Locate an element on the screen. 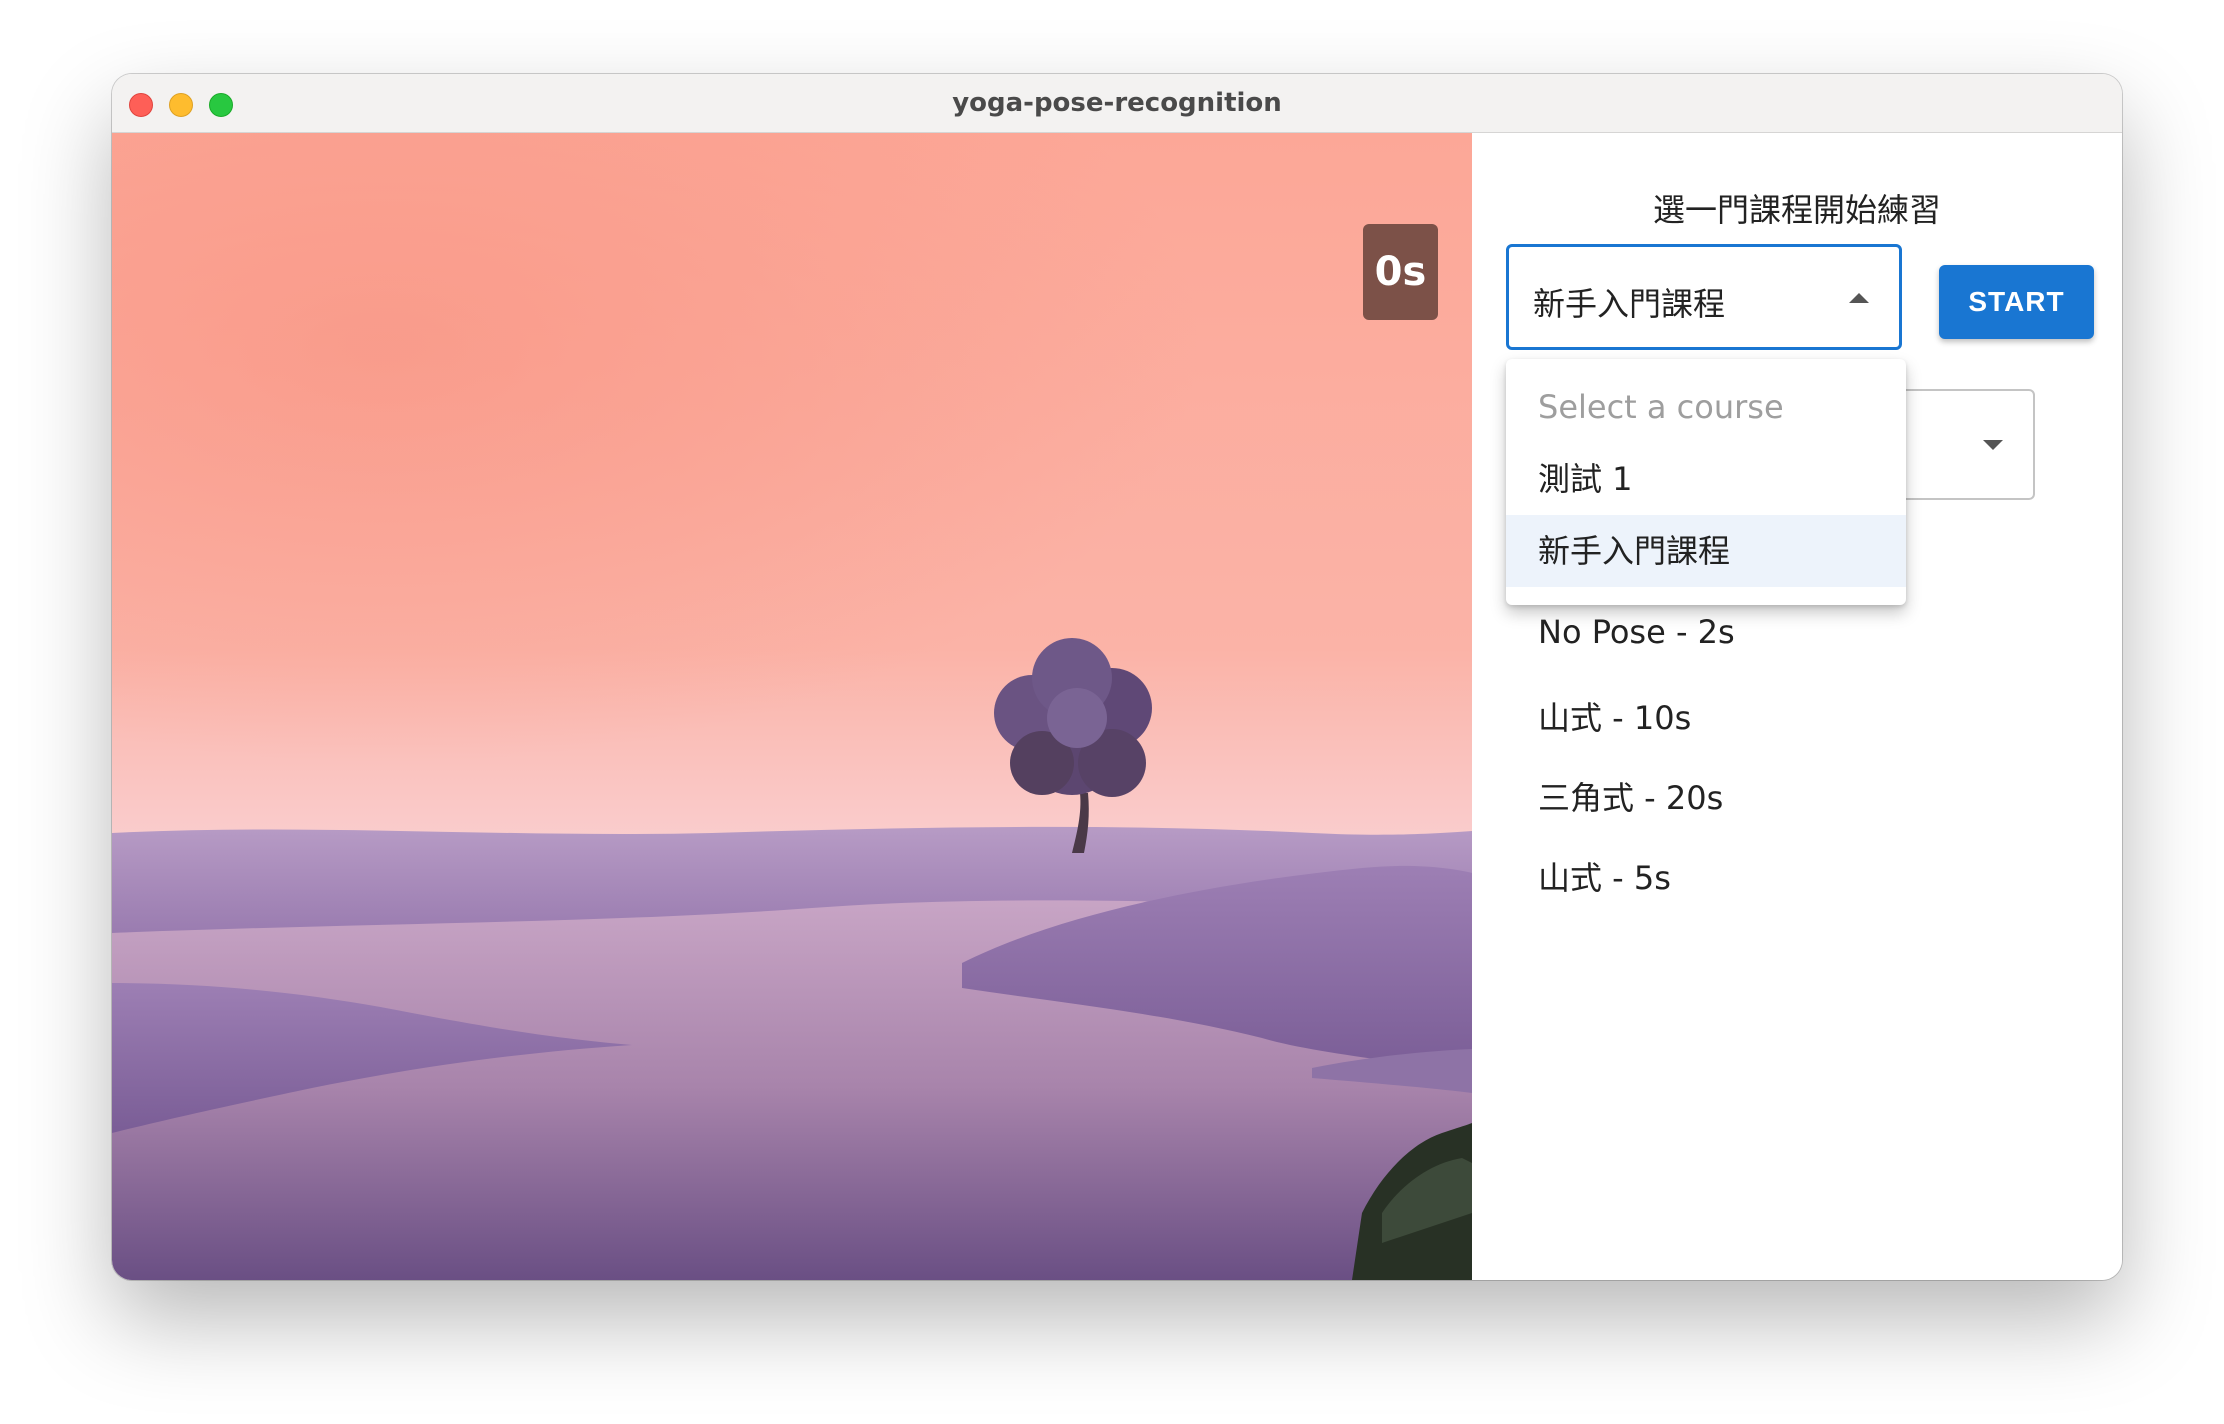 The height and width of the screenshot is (1424, 2224). list-item: No Pose - 2s is located at coordinates (1636, 632).